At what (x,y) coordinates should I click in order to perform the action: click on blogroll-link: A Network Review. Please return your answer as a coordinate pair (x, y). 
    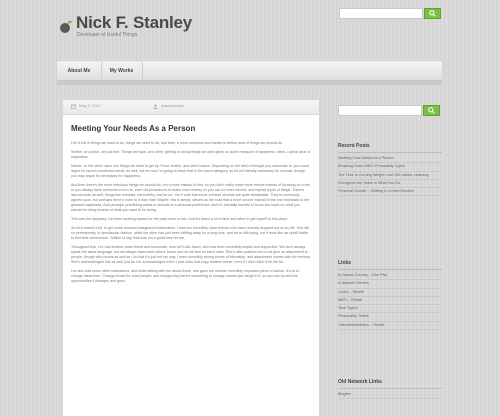
    Looking at the image, I should click on (390, 284).